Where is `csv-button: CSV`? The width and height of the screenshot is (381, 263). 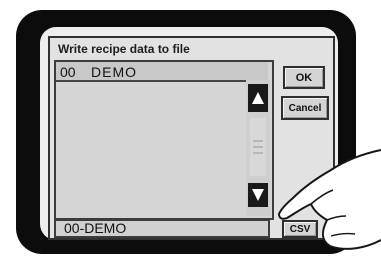 csv-button: CSV is located at coordinates (300, 229).